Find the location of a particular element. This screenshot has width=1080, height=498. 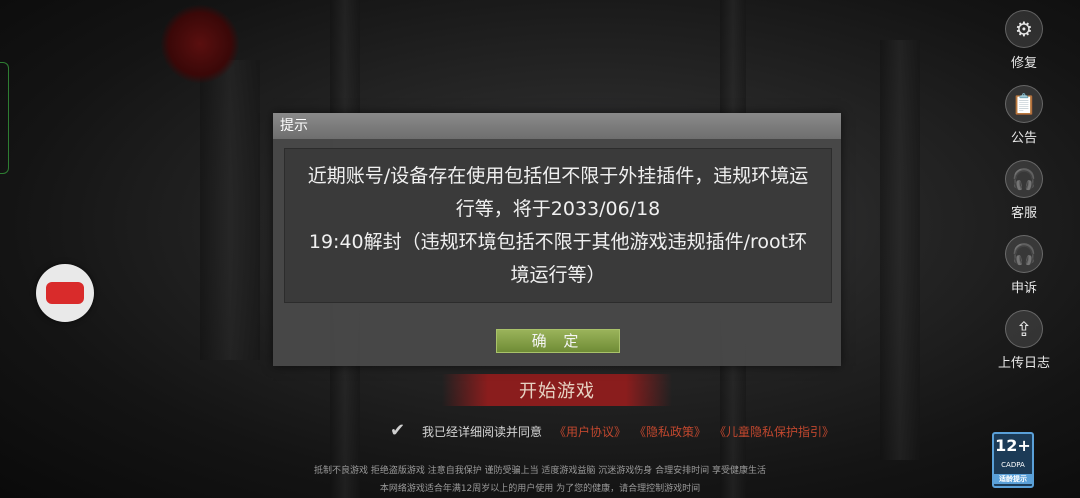

agree-checkbox: ✔ is located at coordinates (401, 431).